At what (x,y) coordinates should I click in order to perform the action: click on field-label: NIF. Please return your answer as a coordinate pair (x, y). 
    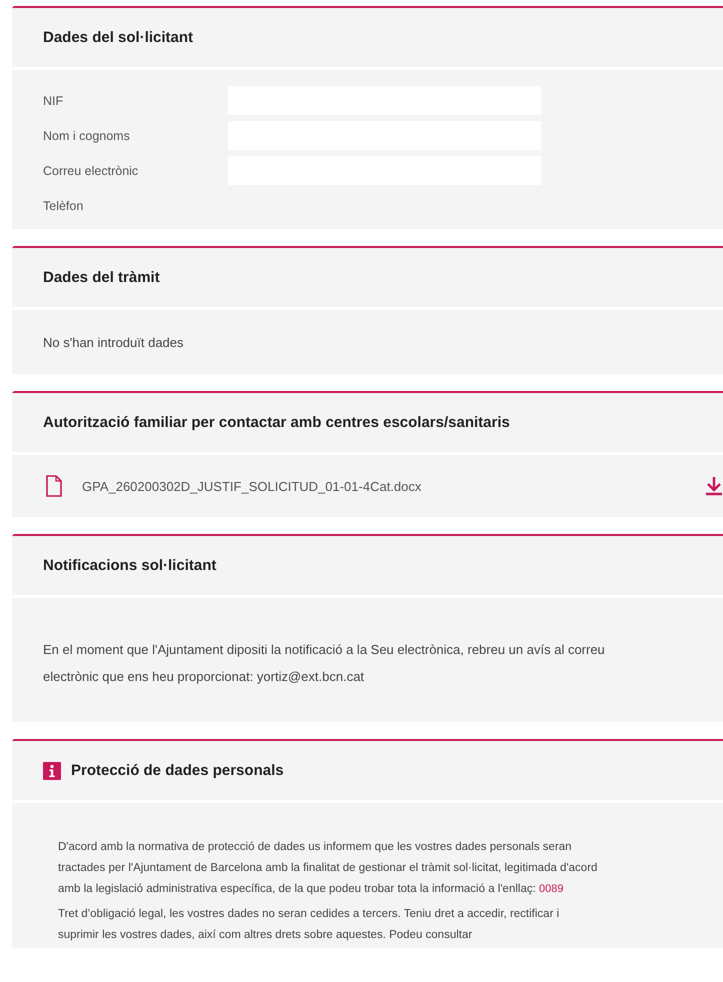
    Looking at the image, I should click on (53, 101).